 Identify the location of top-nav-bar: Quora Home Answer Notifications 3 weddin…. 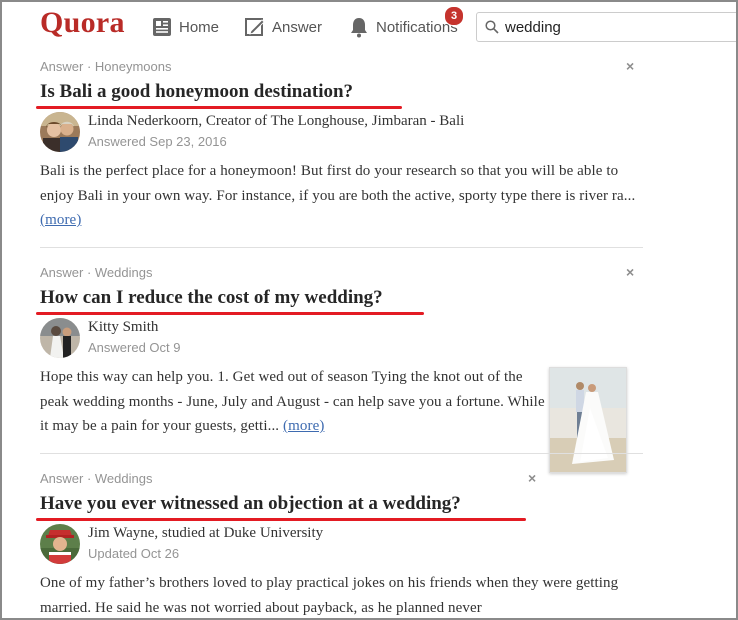
(369, 27).